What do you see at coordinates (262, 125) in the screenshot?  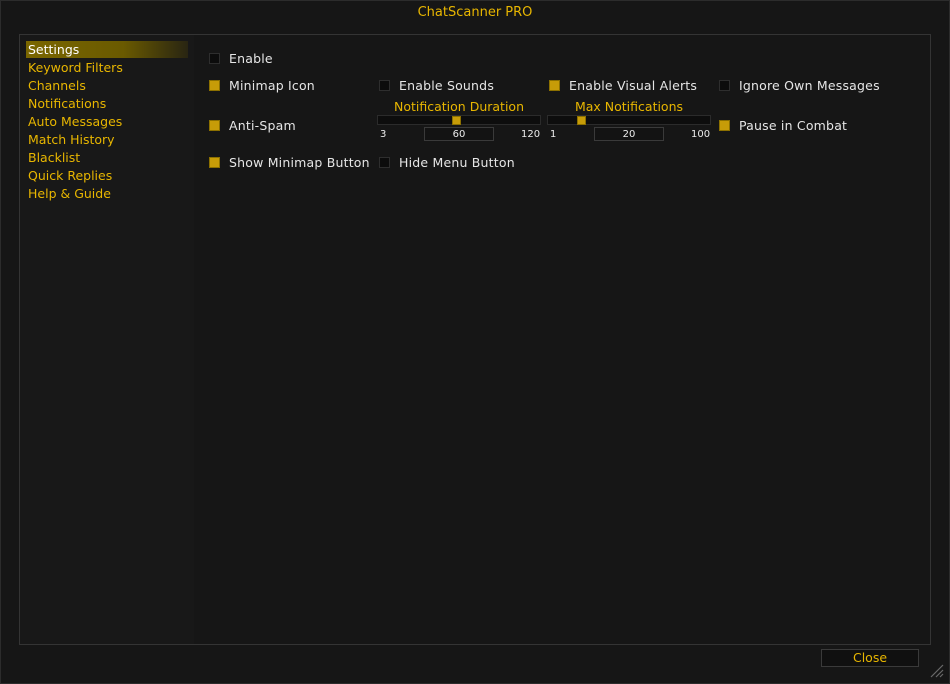 I see `anti-spam-label: Anti-Spam` at bounding box center [262, 125].